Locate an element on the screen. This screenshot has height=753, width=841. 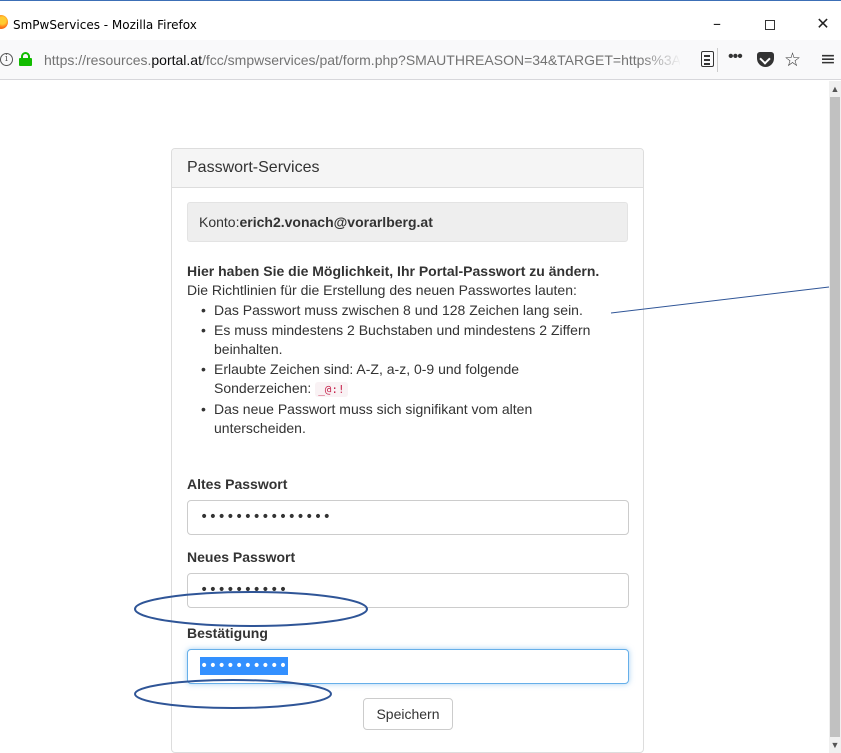
url-fade is located at coordinates (661, 60).